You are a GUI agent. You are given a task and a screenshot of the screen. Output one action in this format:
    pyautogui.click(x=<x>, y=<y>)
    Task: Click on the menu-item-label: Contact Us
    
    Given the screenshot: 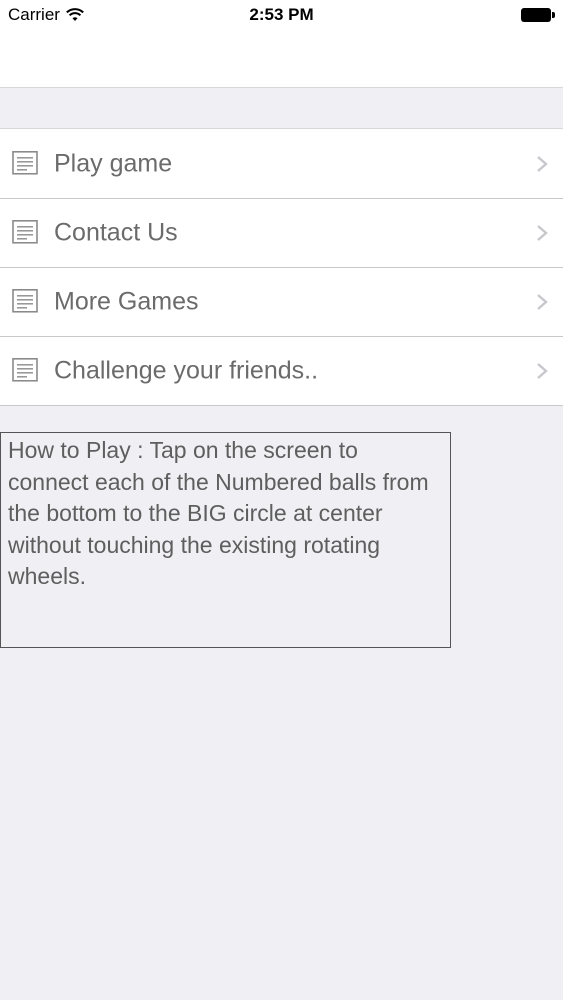 What is the action you would take?
    pyautogui.click(x=116, y=232)
    